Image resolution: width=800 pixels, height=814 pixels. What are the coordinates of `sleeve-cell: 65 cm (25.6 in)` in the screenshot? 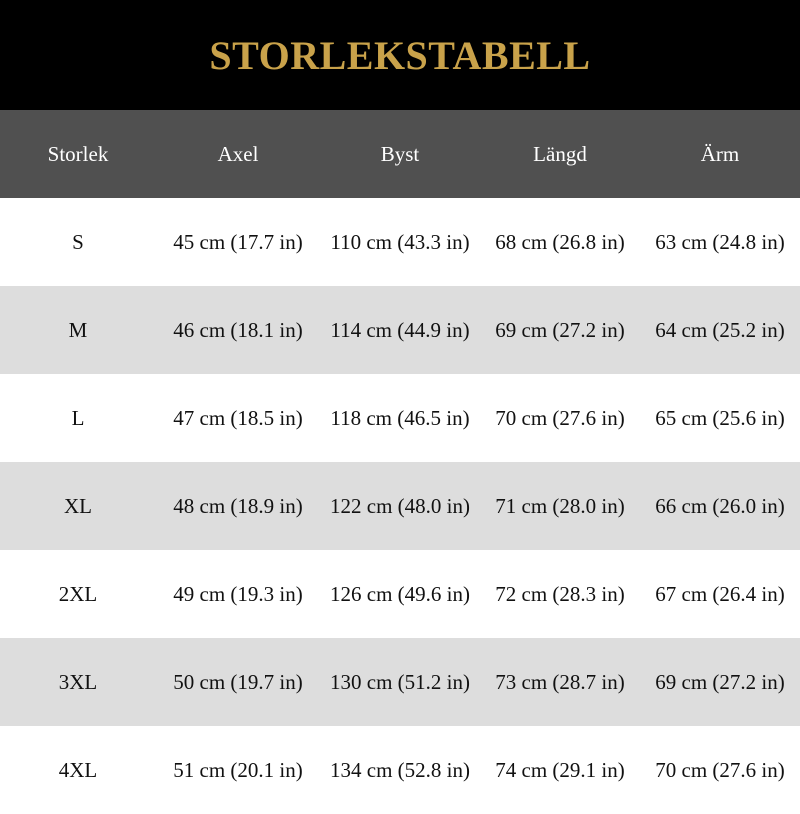 It's located at (720, 417).